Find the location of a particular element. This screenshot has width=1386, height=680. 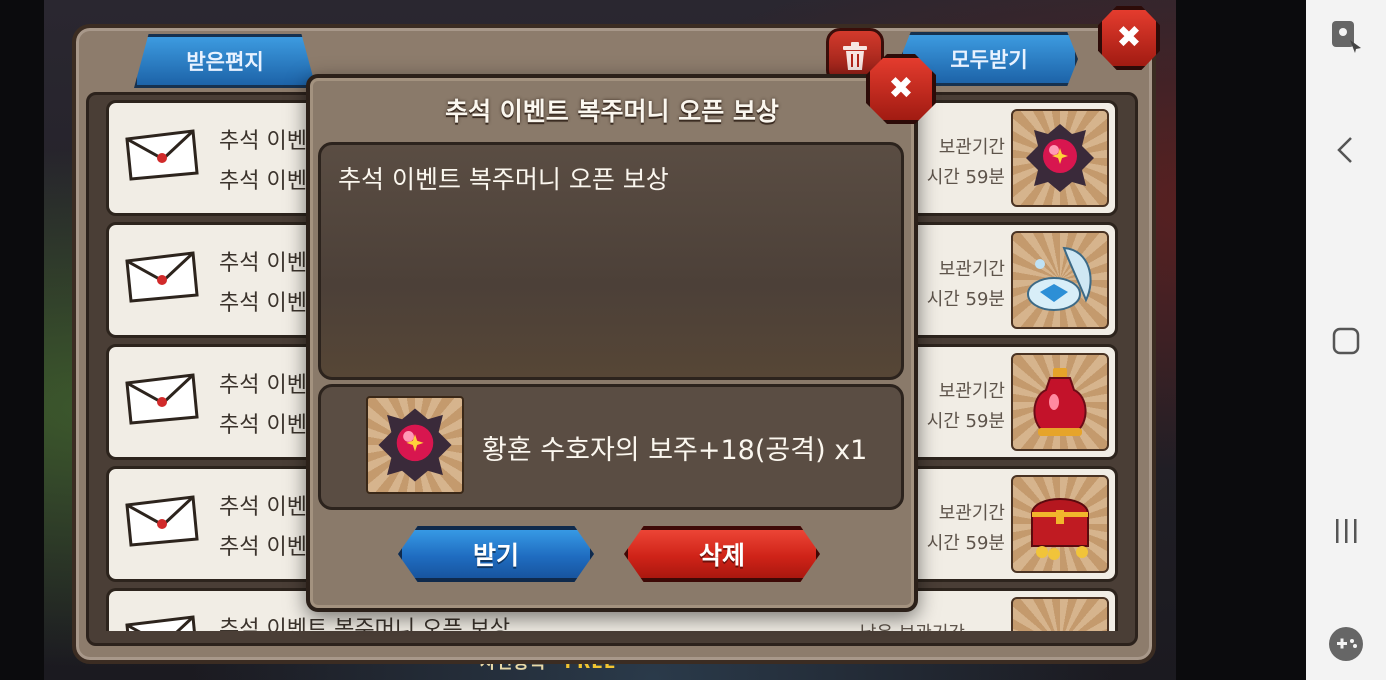

touch-lock-icon is located at coordinates (1346, 37).